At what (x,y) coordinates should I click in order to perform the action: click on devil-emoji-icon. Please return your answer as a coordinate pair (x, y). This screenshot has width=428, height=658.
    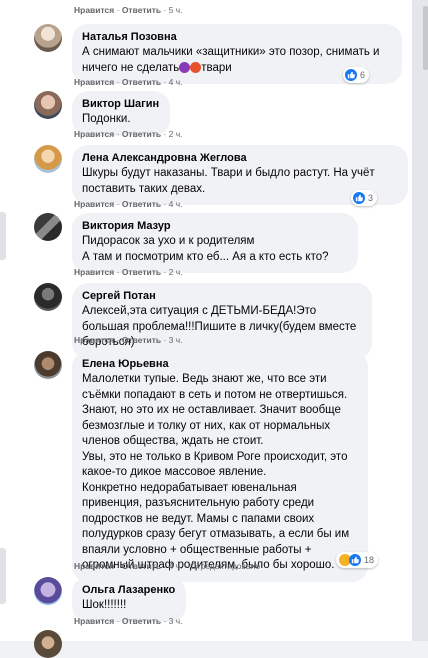
    Looking at the image, I should click on (185, 67).